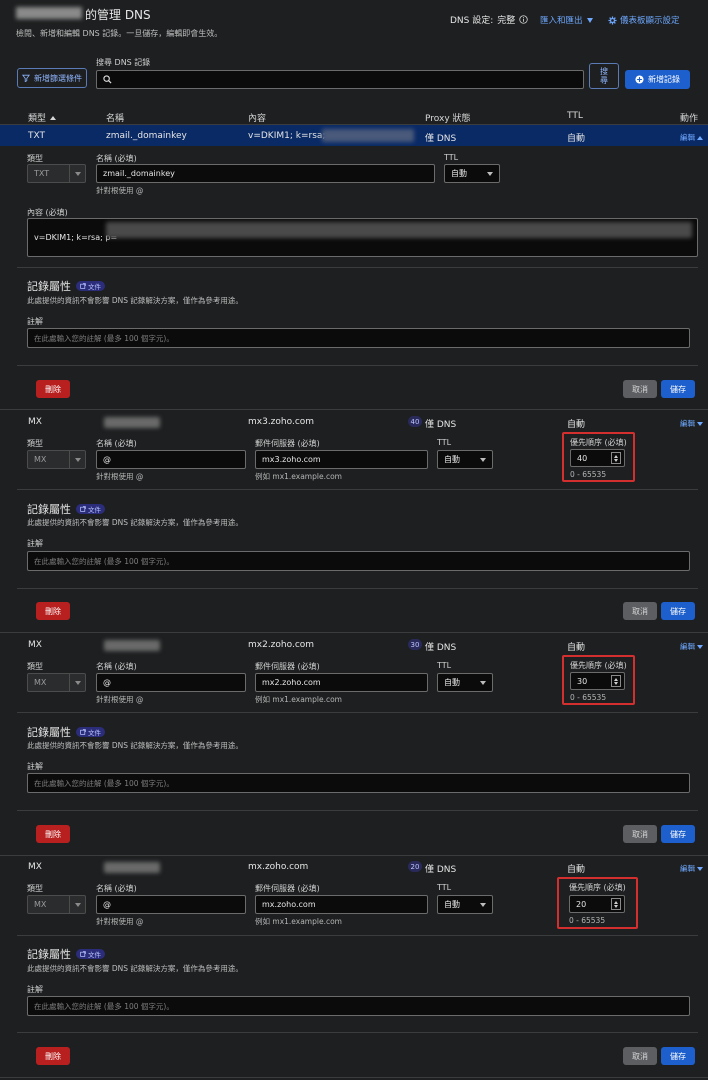 The image size is (708, 1080). I want to click on priority-hint: 0 - 65535, so click(588, 697).